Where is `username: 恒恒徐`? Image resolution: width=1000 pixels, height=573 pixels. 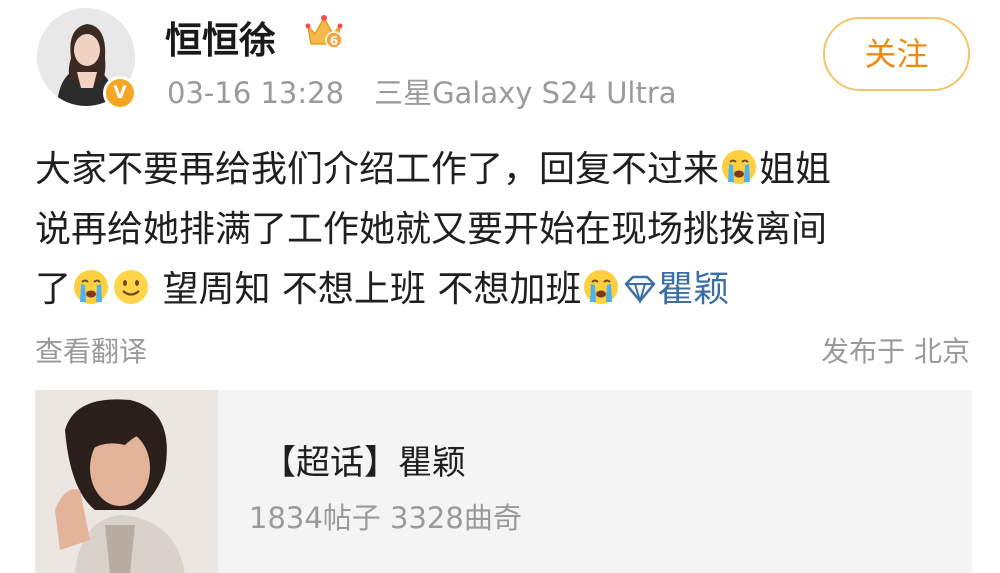
username: 恒恒徐 is located at coordinates (220, 37).